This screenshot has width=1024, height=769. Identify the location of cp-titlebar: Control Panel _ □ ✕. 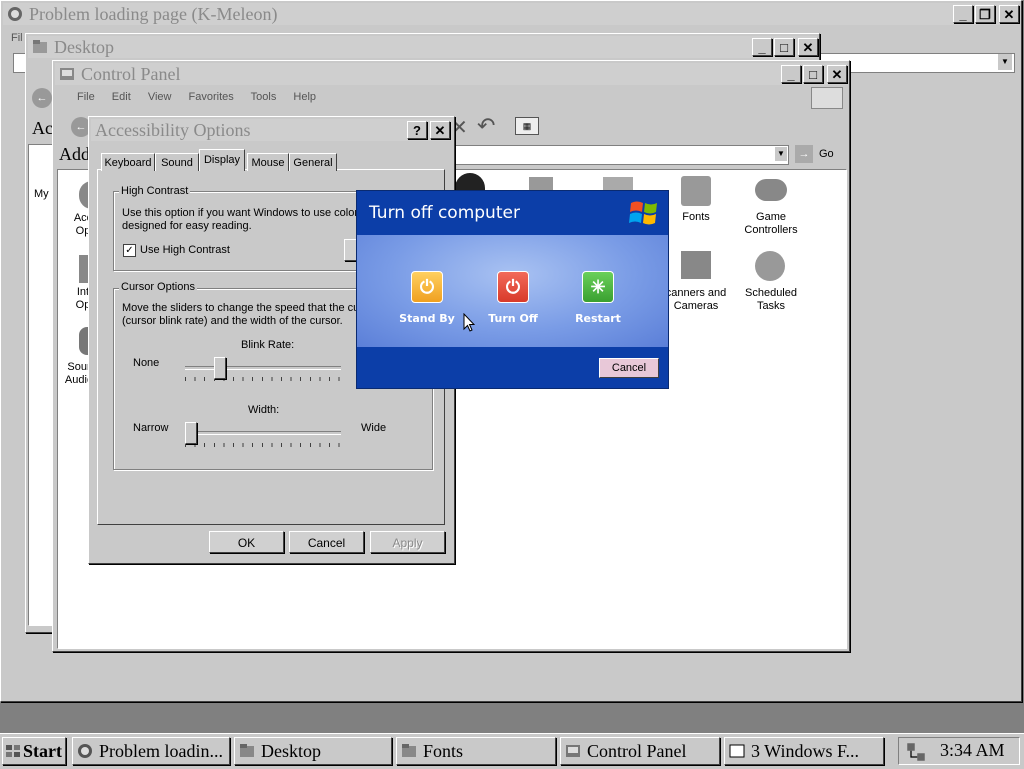
(451, 74).